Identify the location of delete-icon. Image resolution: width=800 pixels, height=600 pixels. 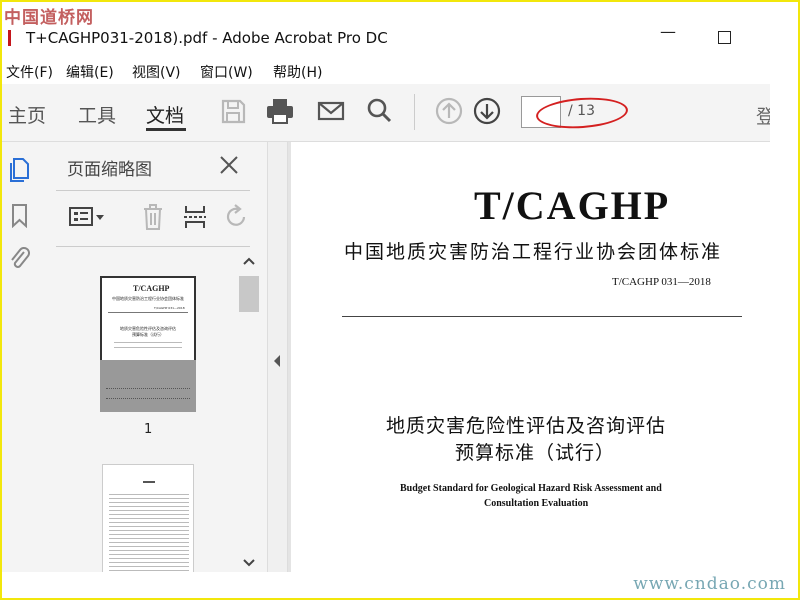
(153, 217).